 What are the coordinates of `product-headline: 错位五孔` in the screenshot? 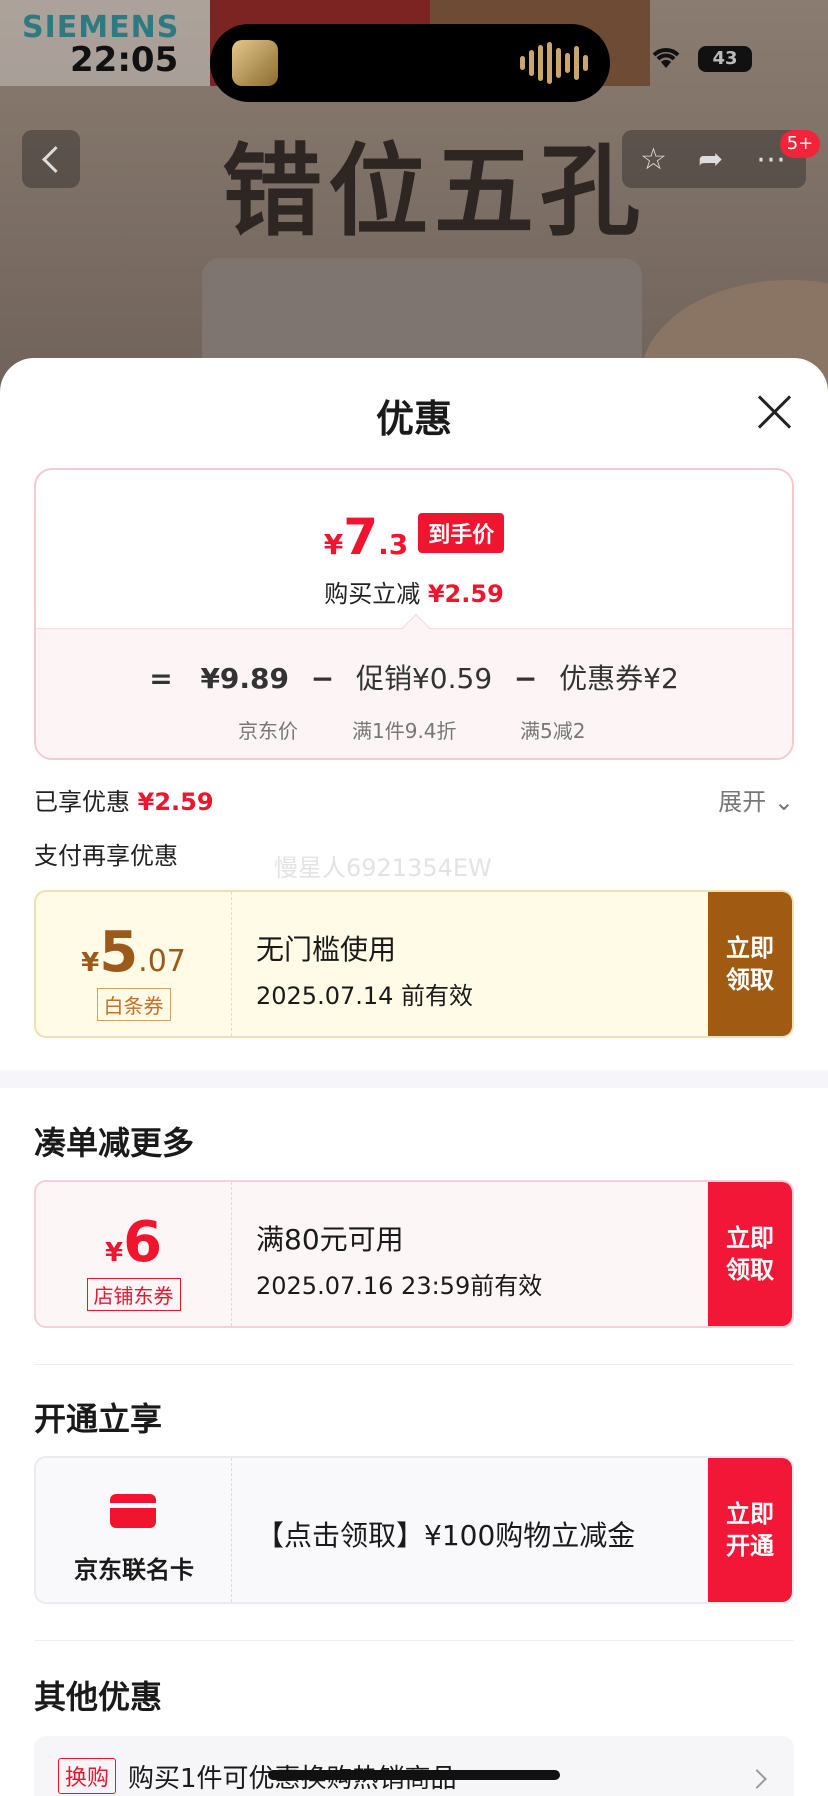 It's located at (434, 191).